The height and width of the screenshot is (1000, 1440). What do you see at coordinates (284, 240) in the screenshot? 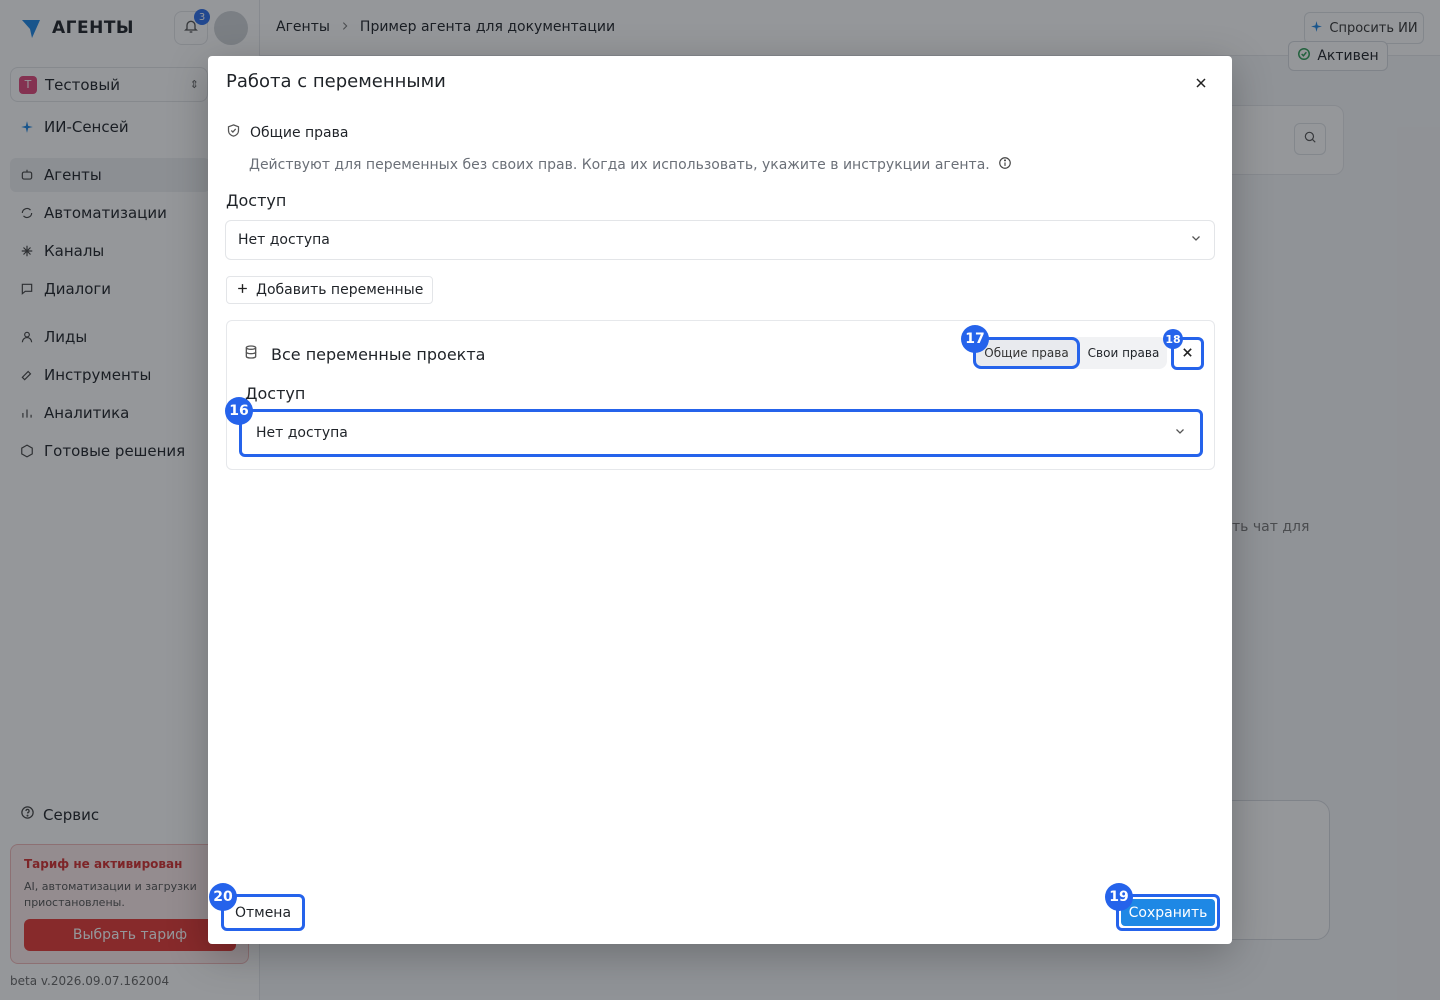
I see `general-access-value: Нет доступа` at bounding box center [284, 240].